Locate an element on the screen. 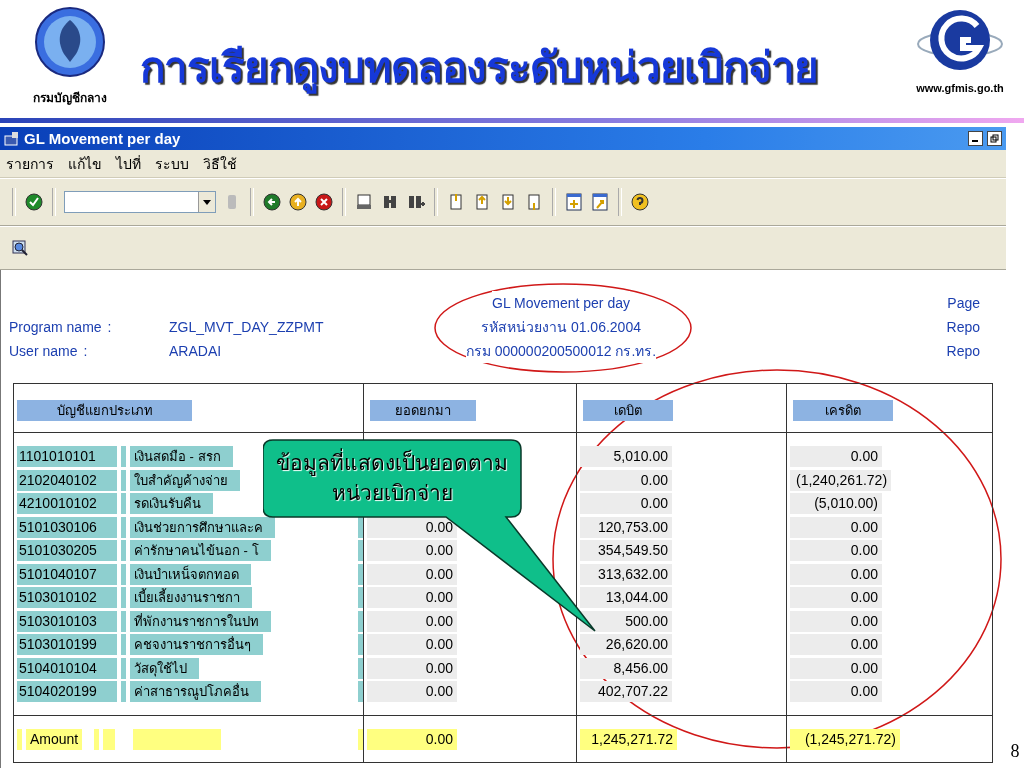  account-name-cell: เบี้ยเลี้ยงงานราชกา is located at coordinates (191, 598).